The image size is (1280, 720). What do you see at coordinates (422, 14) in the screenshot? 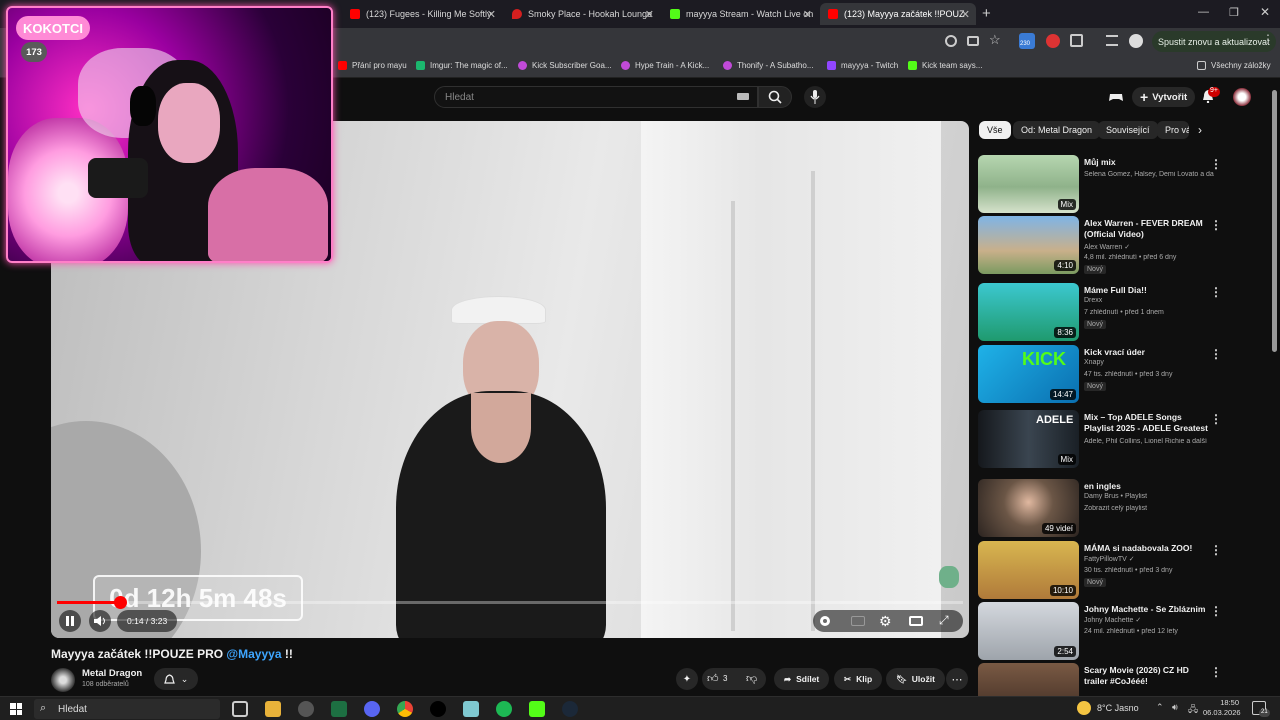
I see `tab-fugees: (123) Fugees - Killing Me Softly ✕` at bounding box center [422, 14].